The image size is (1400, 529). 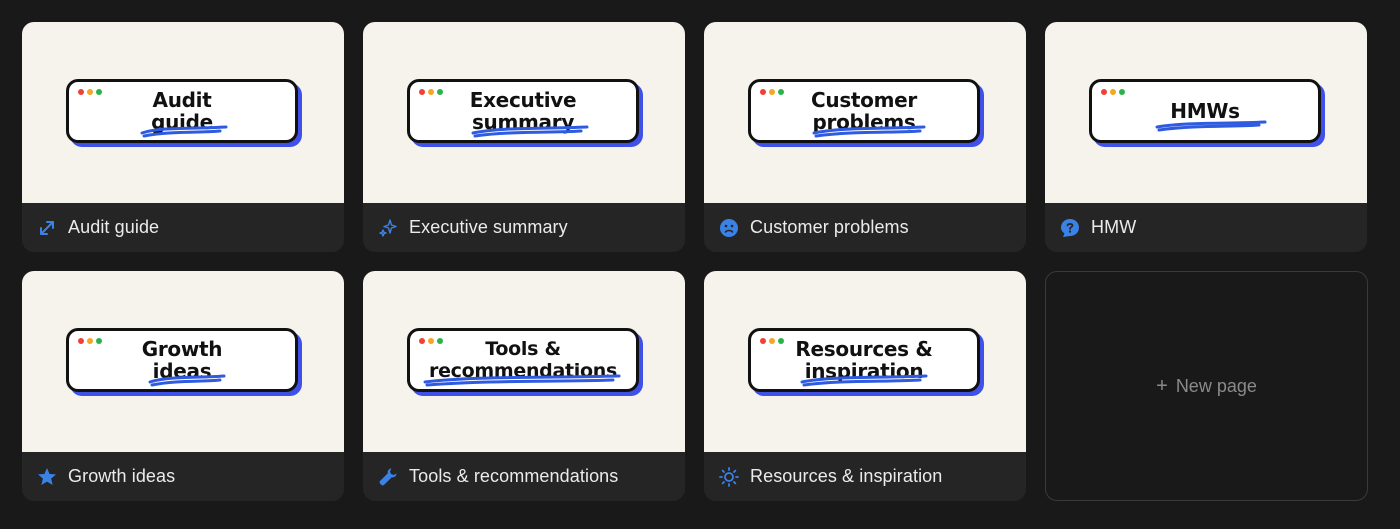 I want to click on cover-badge: HMWs, so click(x=1207, y=113).